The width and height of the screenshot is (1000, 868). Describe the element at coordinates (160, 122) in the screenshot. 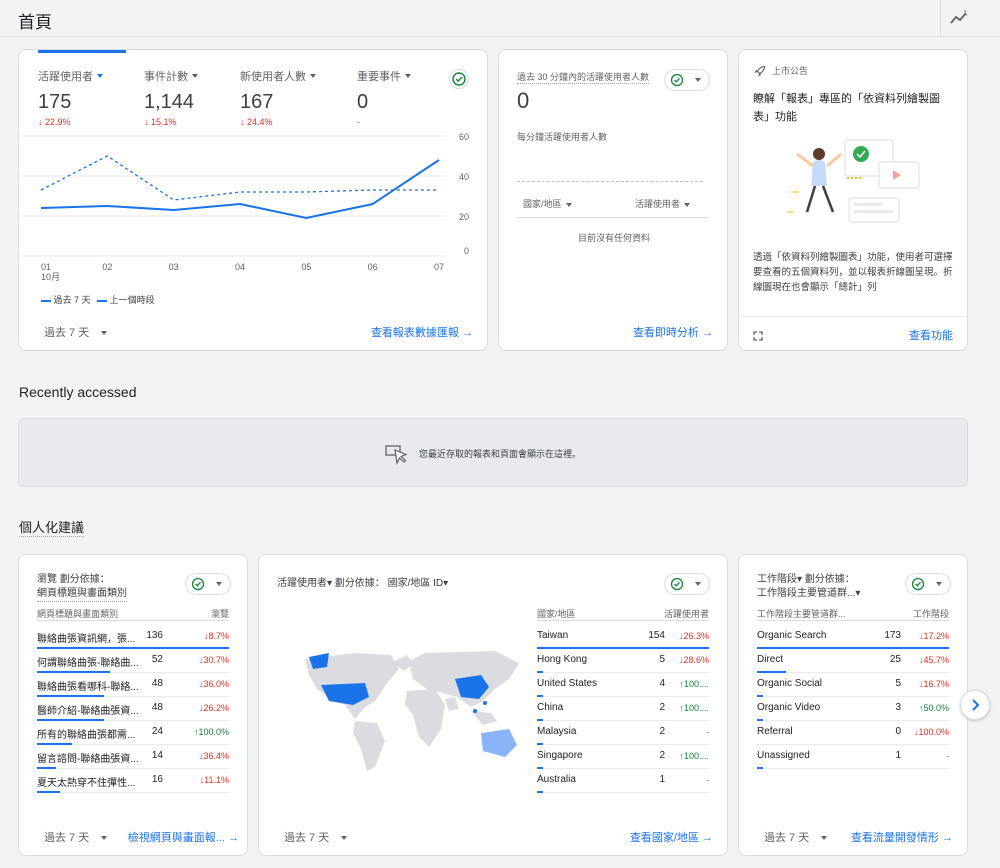

I see `metric-delta: ↓ 15.1%` at that location.